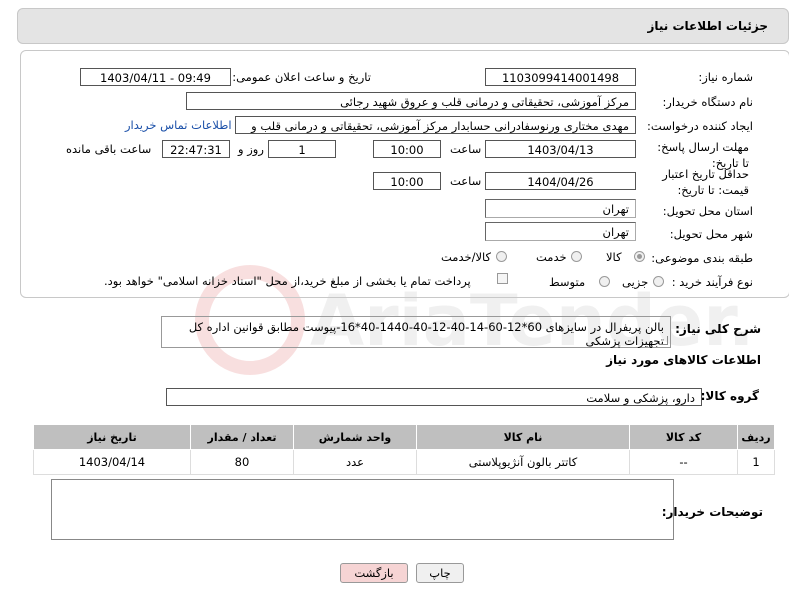 Image resolution: width=789 pixels, height=598 pixels. What do you see at coordinates (663, 340) in the screenshot?
I see `resize-grip-icon` at bounding box center [663, 340].